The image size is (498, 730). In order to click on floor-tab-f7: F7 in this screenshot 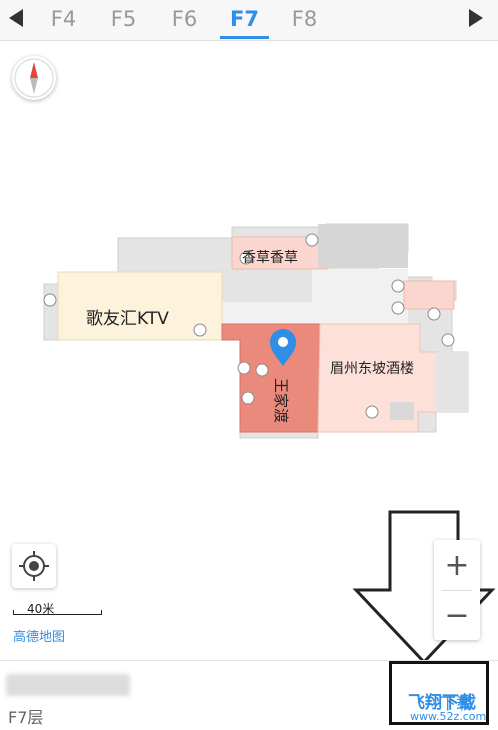, I will do `click(244, 19)`.